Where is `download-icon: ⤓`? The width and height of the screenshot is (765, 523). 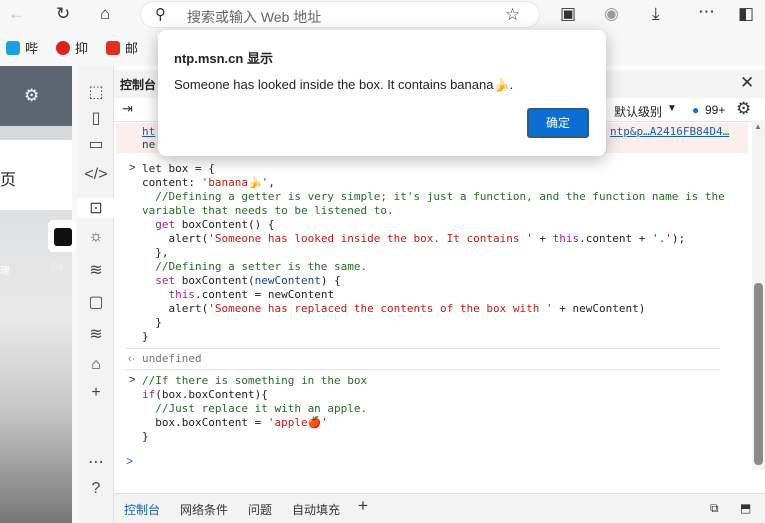 download-icon: ⤓ is located at coordinates (656, 14).